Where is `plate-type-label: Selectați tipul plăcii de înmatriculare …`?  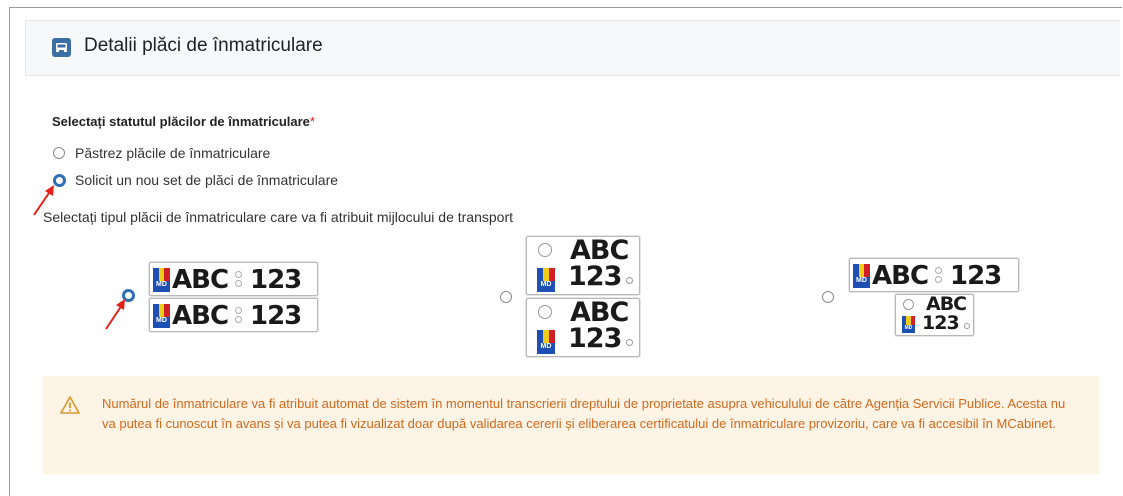 plate-type-label: Selectați tipul plăcii de înmatriculare … is located at coordinates (278, 217).